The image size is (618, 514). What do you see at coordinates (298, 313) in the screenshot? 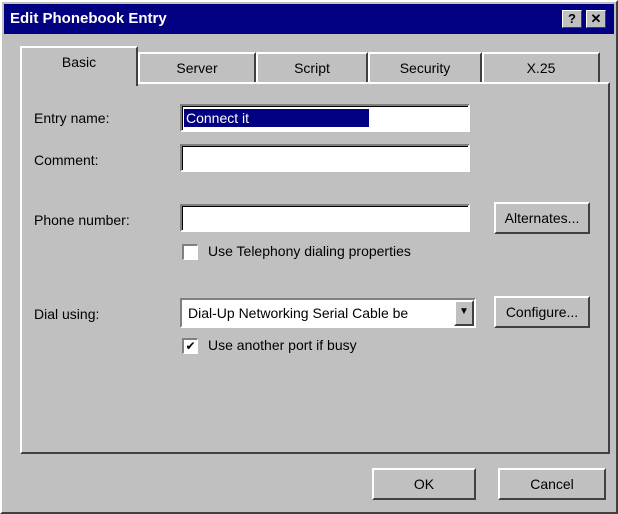
I see `dial-using-value: Dial-Up Networking Serial Cable be` at bounding box center [298, 313].